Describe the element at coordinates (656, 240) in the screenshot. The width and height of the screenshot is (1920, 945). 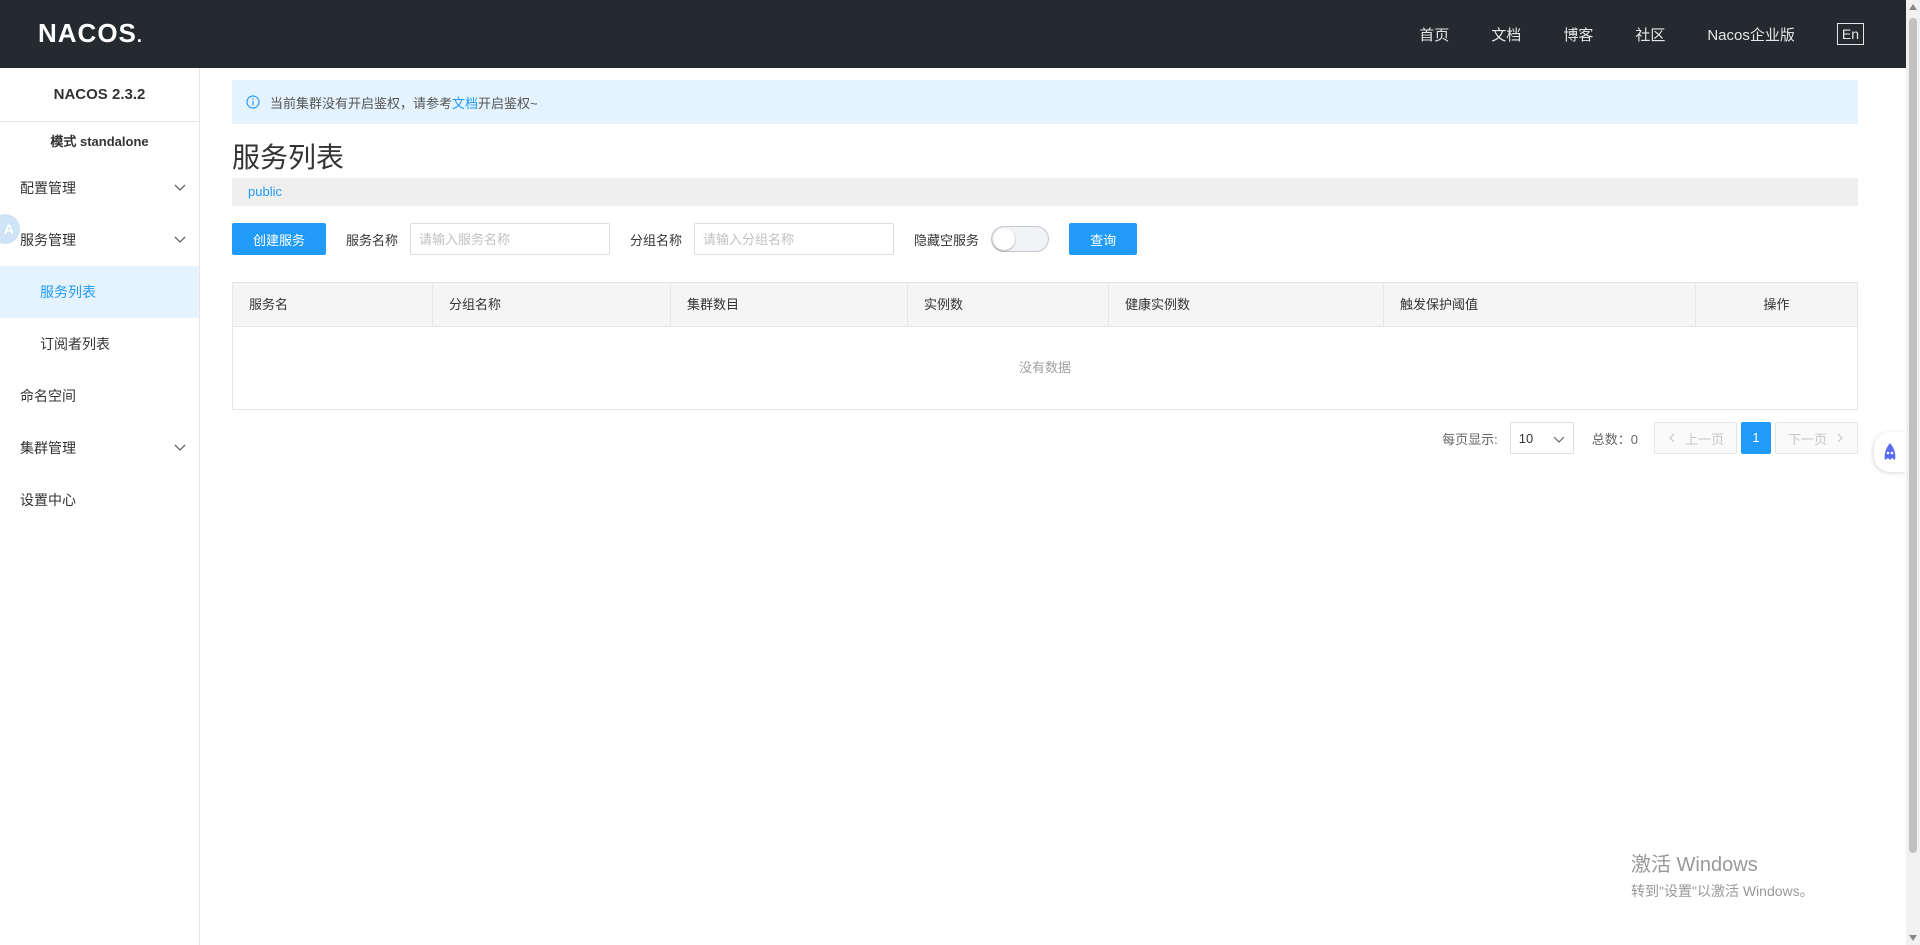
I see `group-name-label: 分组名称` at that location.